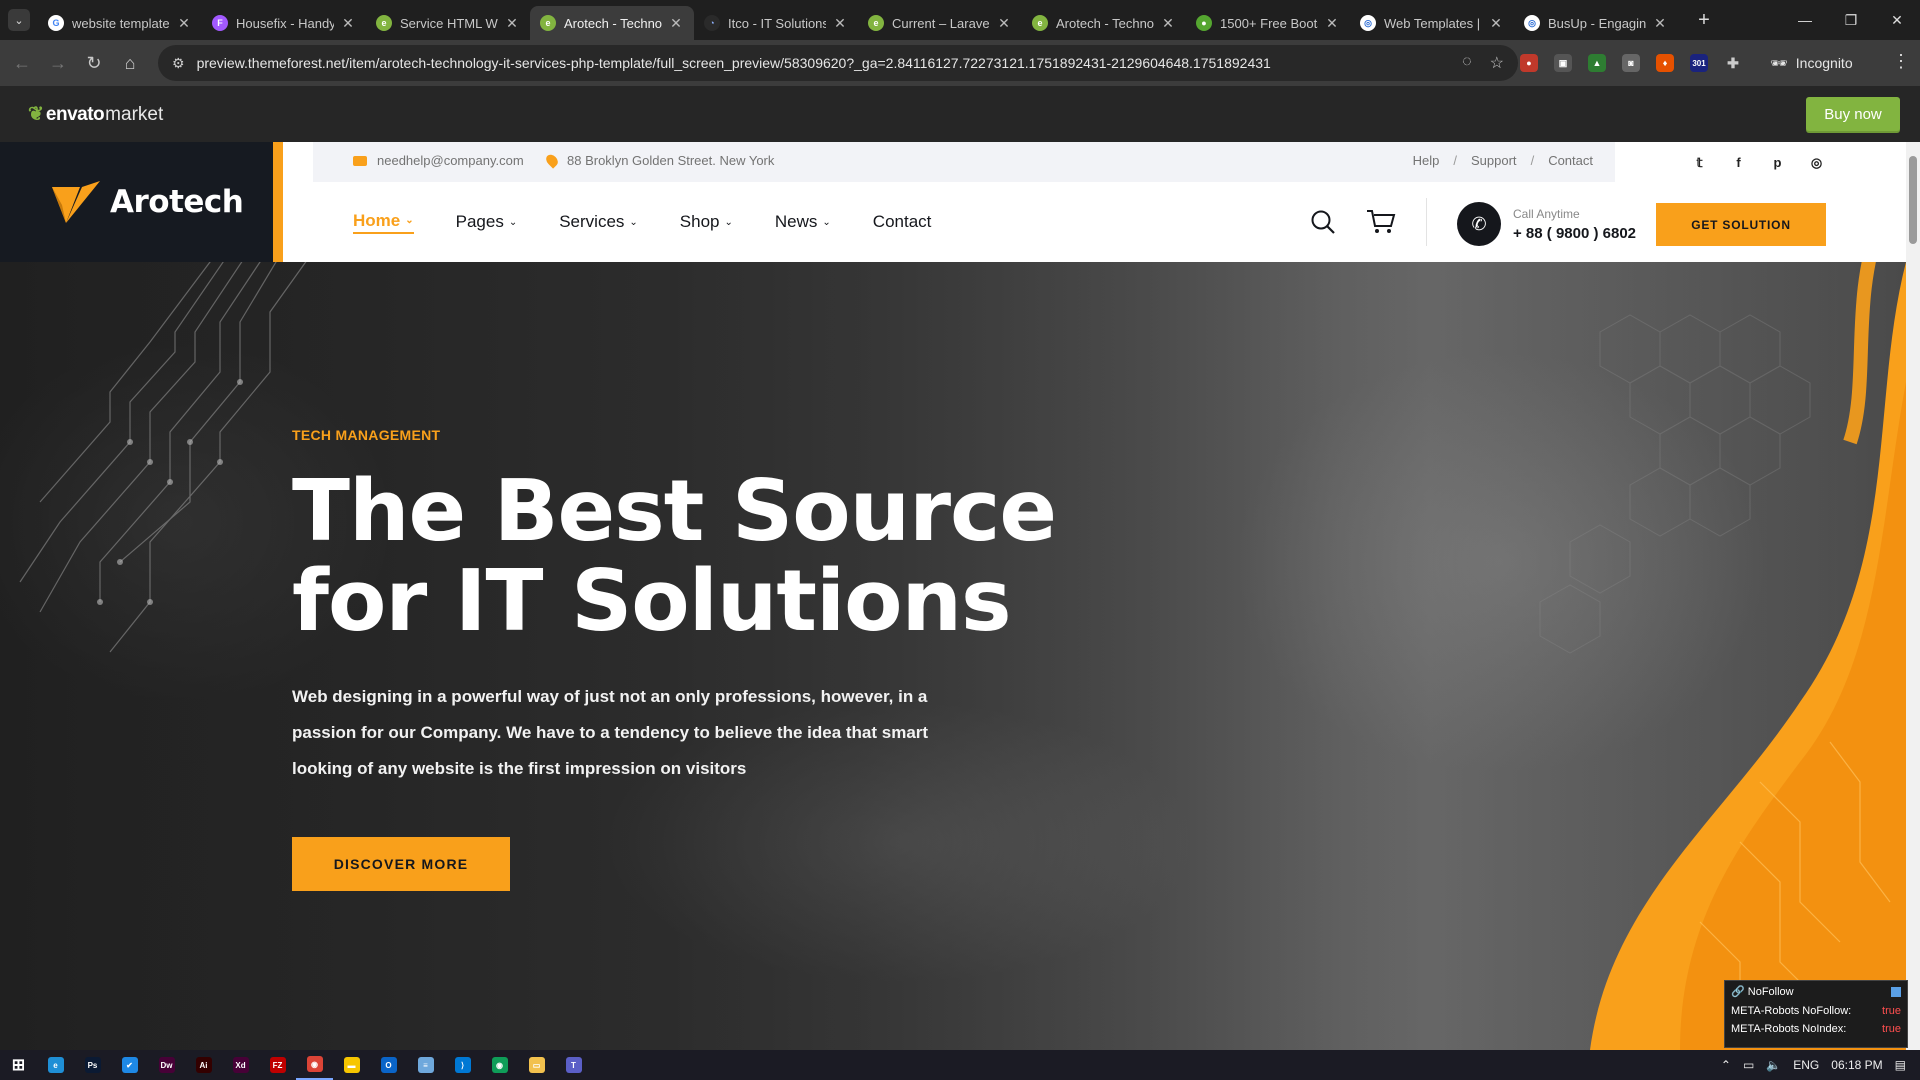 The height and width of the screenshot is (1080, 1920). Describe the element at coordinates (1811, 63) in the screenshot. I see `incognito-indicator: 🕶 Incognito` at that location.